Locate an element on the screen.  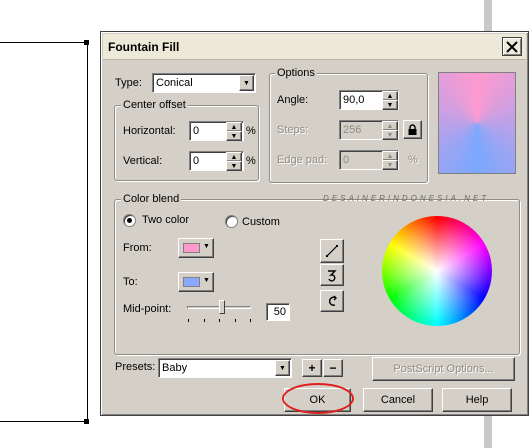
vertical-value: 0 is located at coordinates (196, 161).